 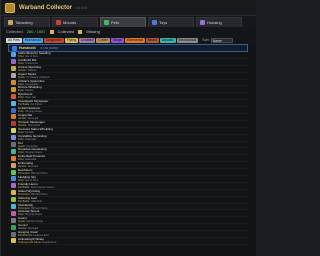 I want to click on list-item: Golem Quest: Earthen Forge, so click(x=128, y=221).